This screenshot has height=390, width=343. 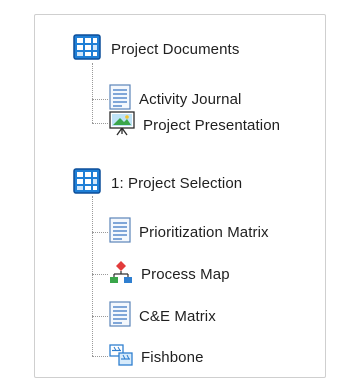 I want to click on tree-item-project-documents: Project Documents, so click(x=156, y=49).